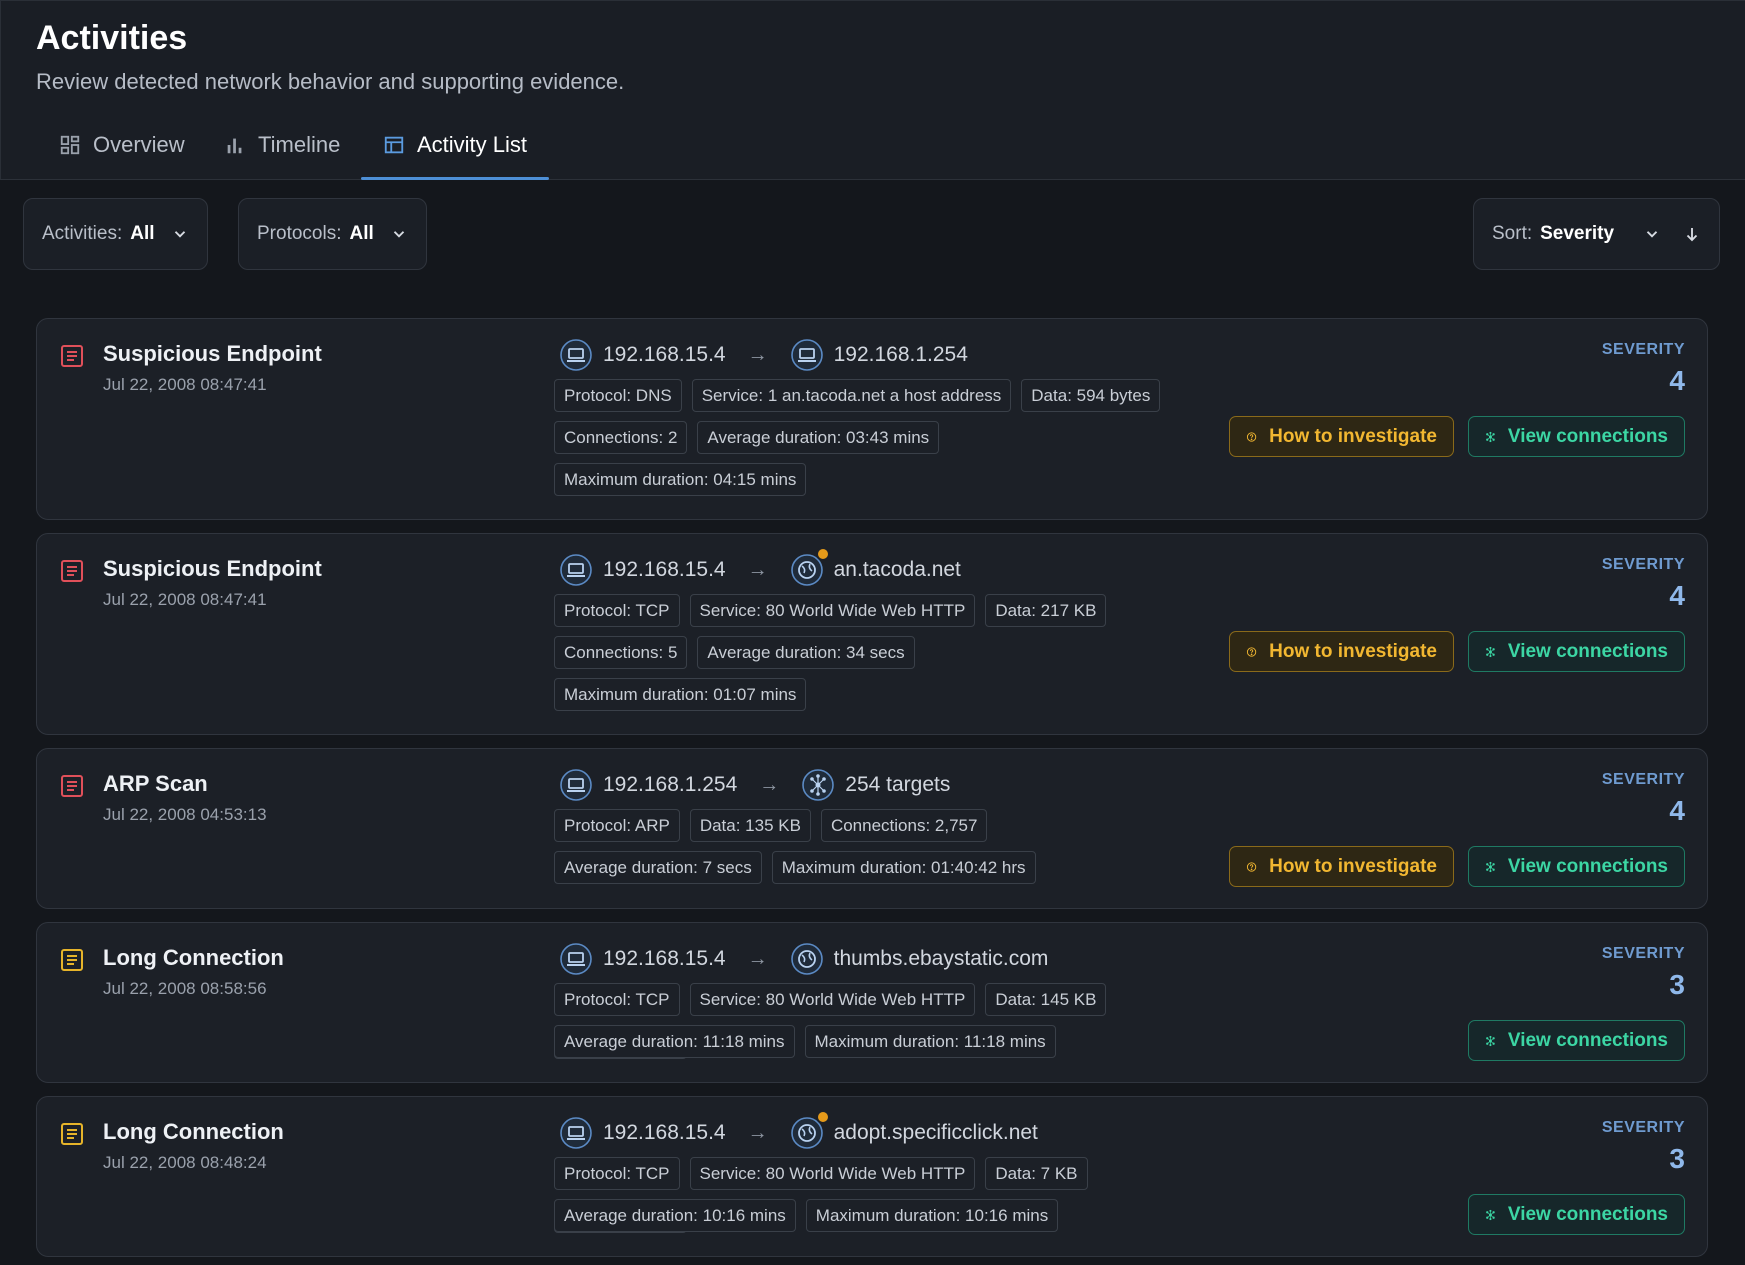  Describe the element at coordinates (142, 233) in the screenshot. I see `filter-value: All` at that location.